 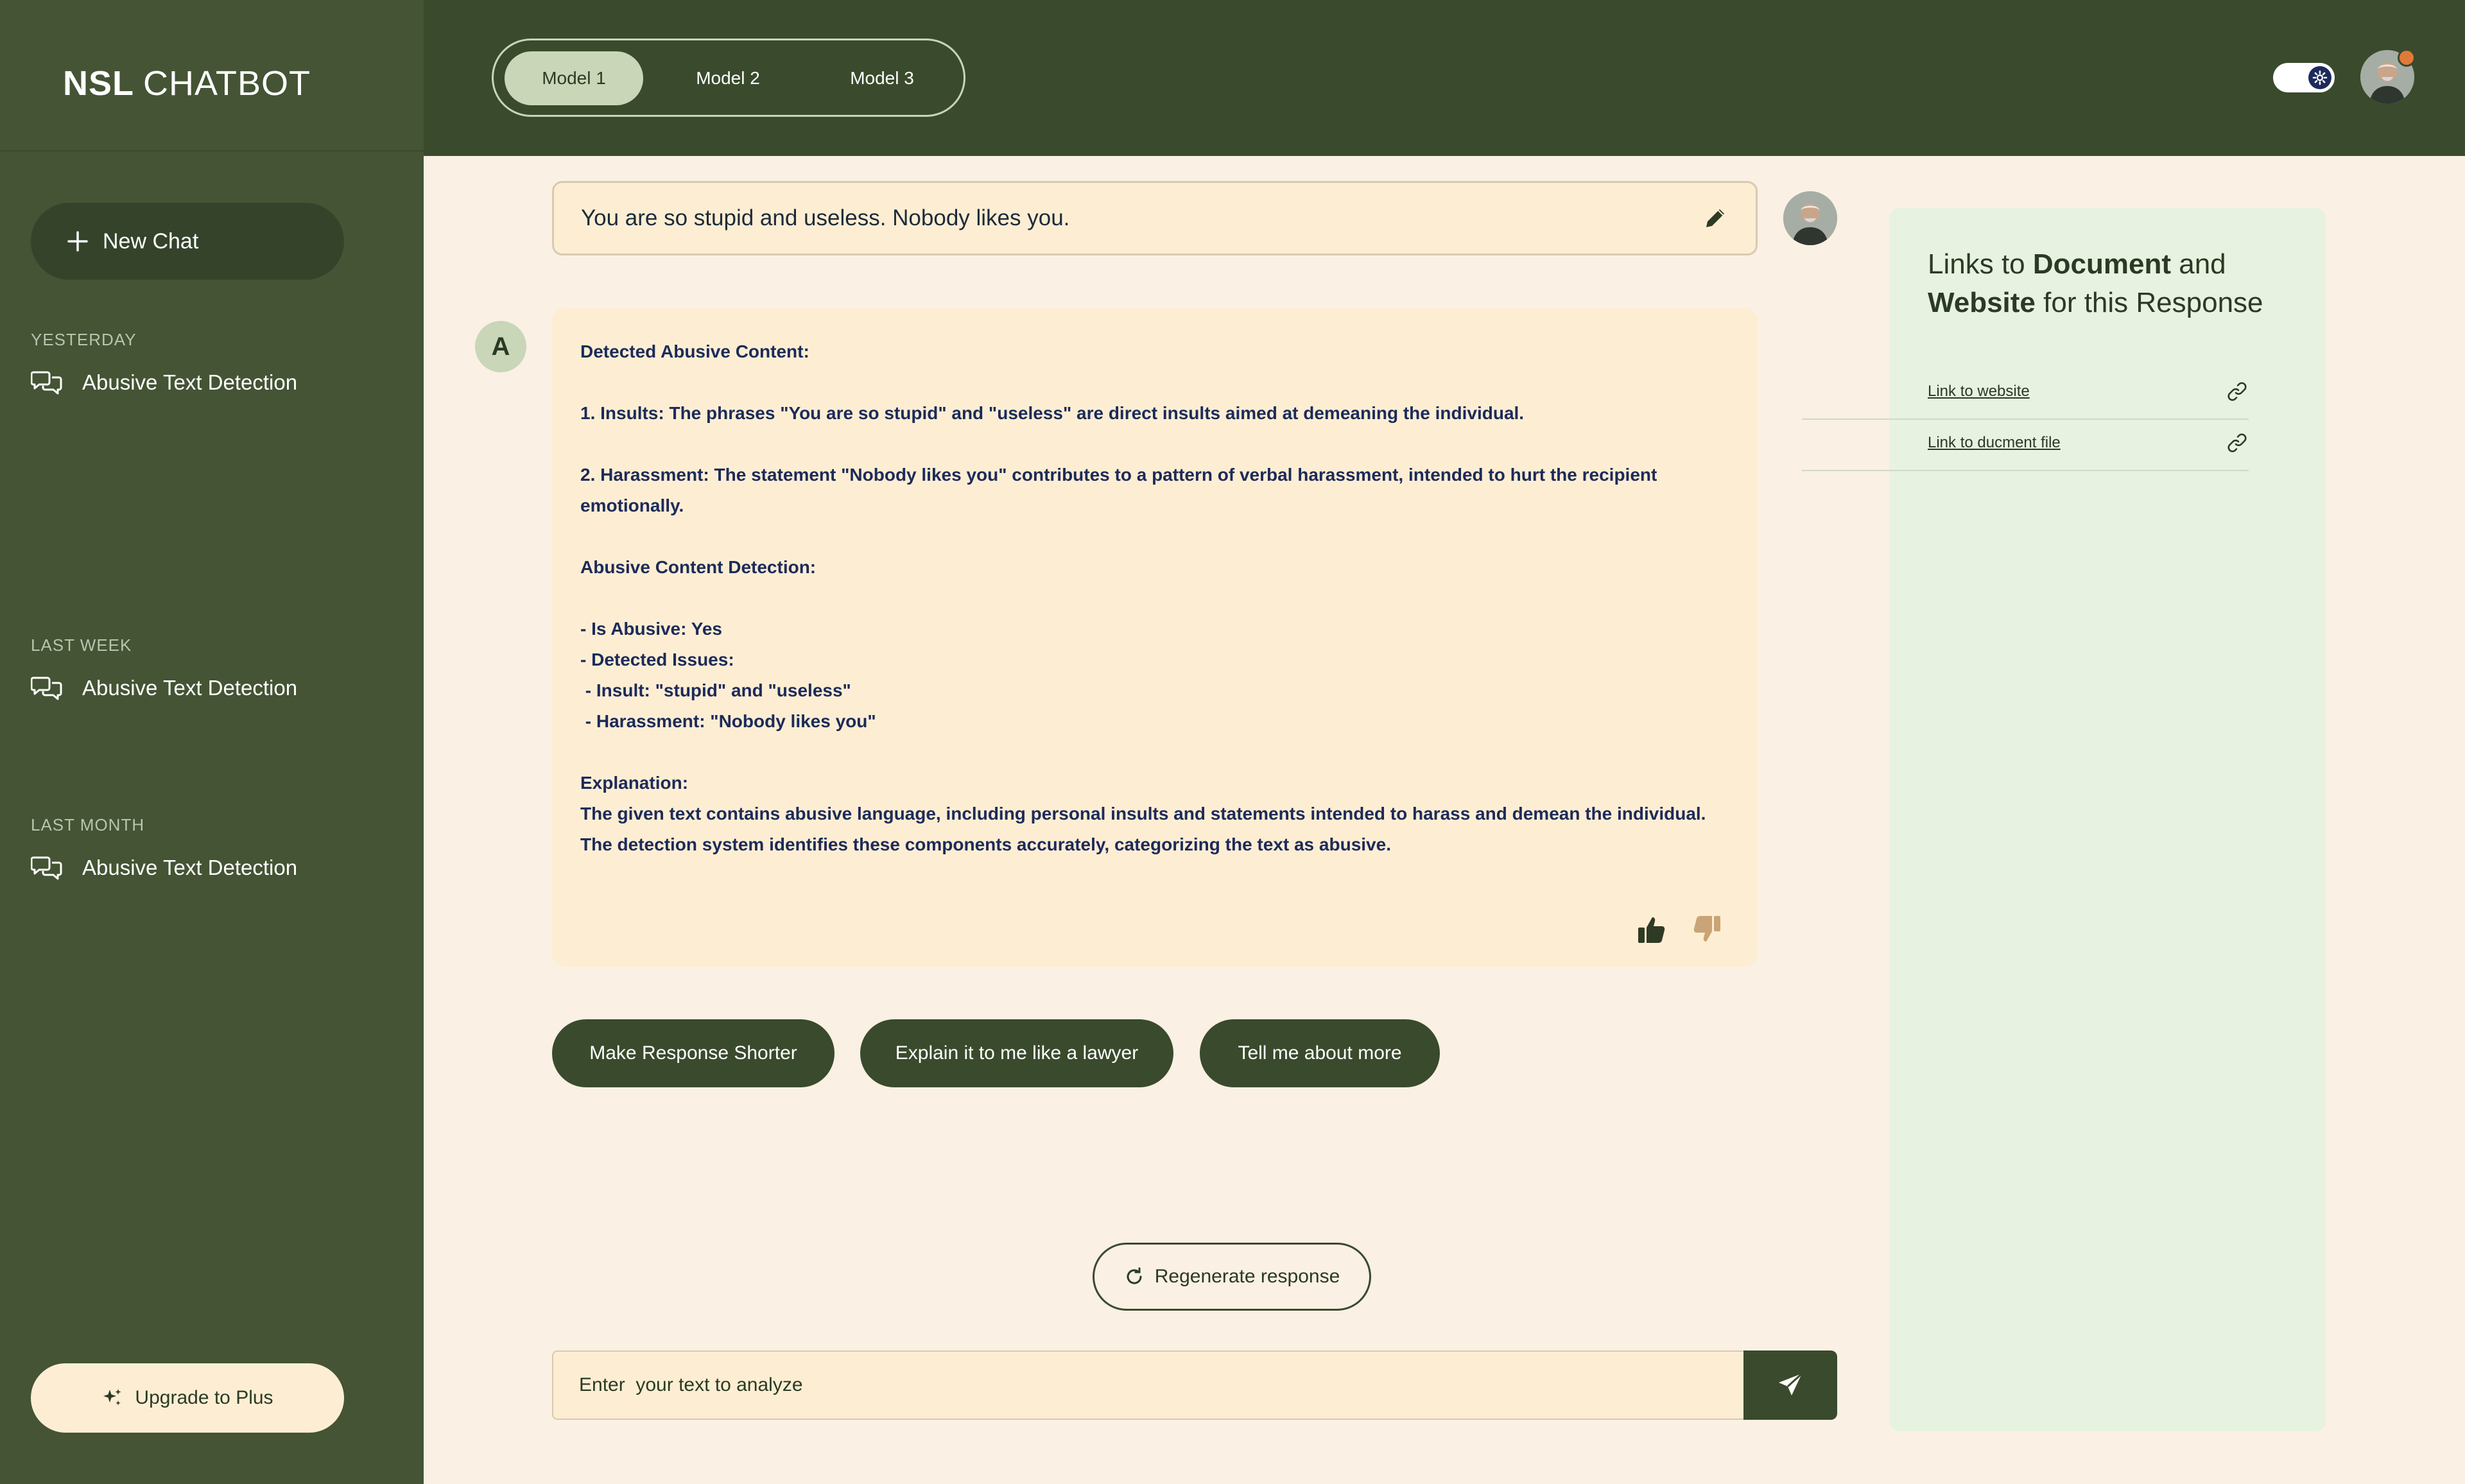 What do you see at coordinates (227, 83) in the screenshot?
I see `brand-rest: CHATBOT` at bounding box center [227, 83].